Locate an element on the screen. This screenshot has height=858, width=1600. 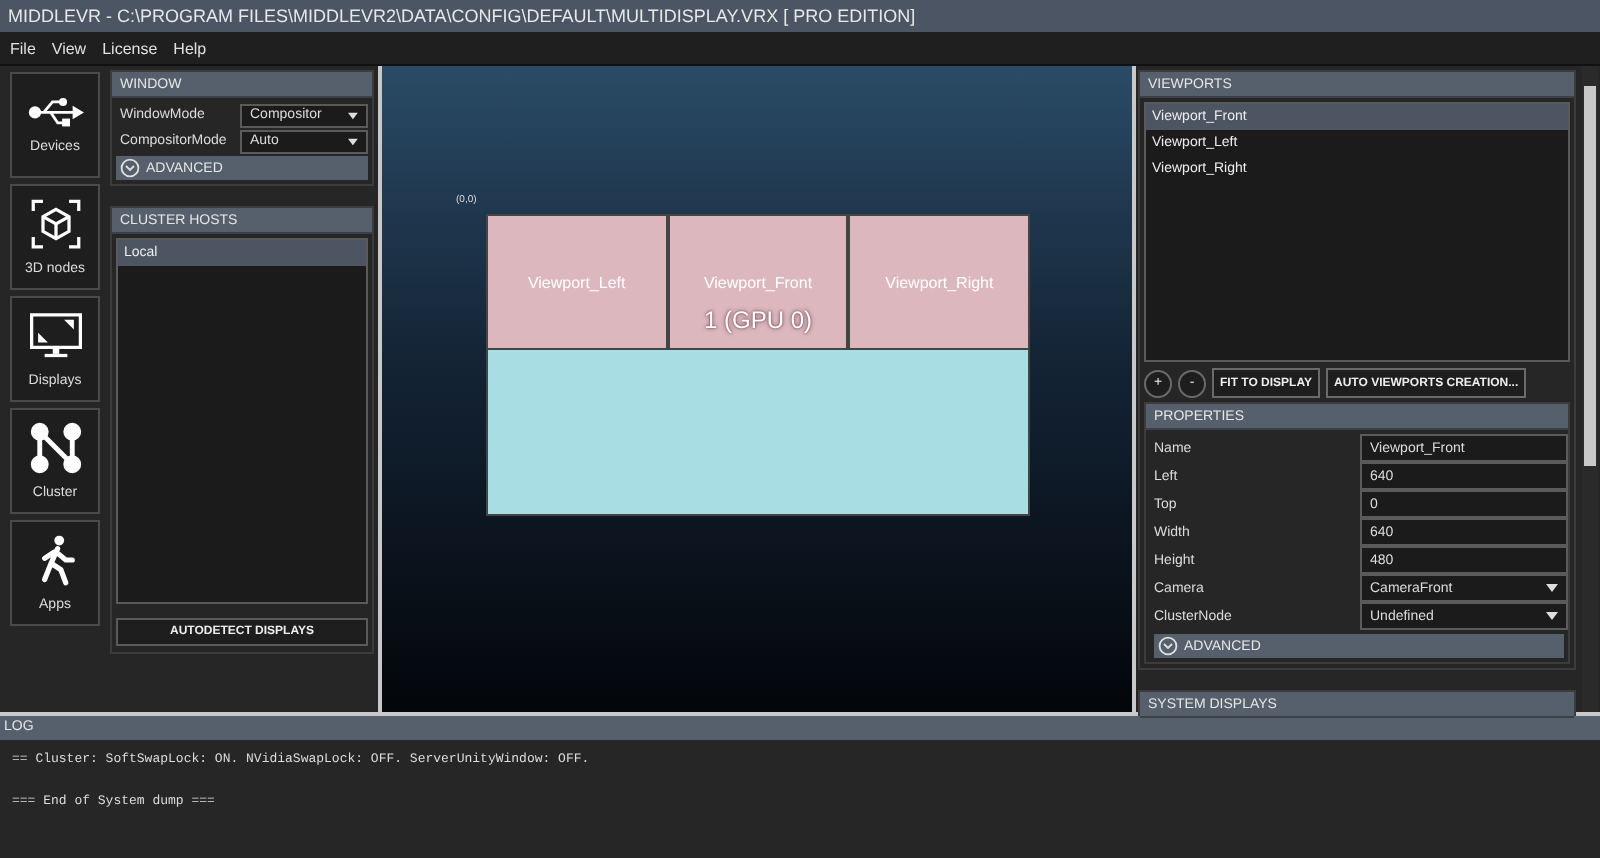
monitor-icon is located at coordinates (55, 336).